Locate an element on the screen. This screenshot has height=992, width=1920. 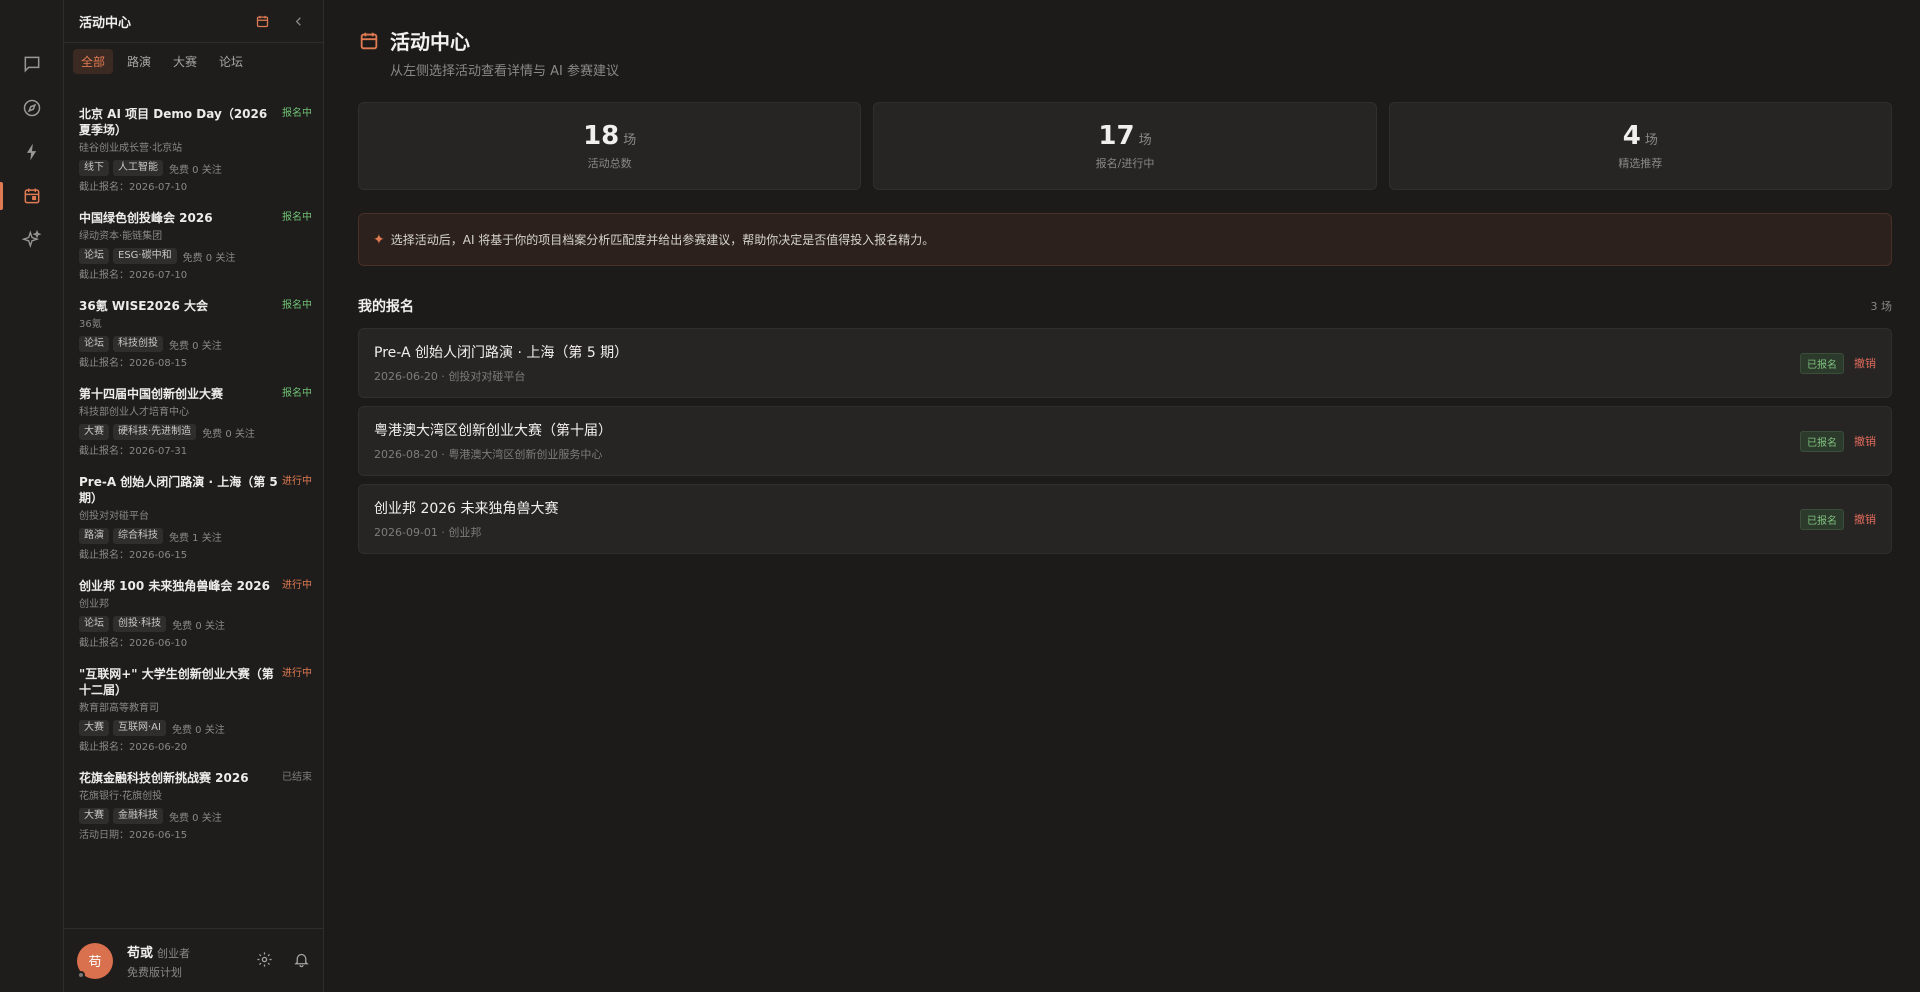
lightning-icon is located at coordinates (32, 152).